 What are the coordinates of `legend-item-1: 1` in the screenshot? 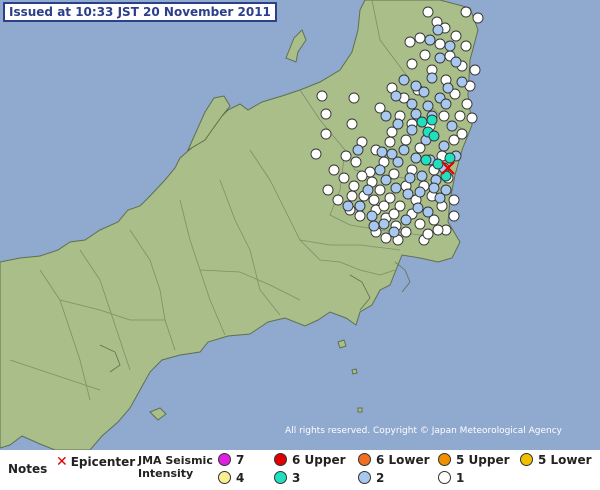 It's located at (451, 478).